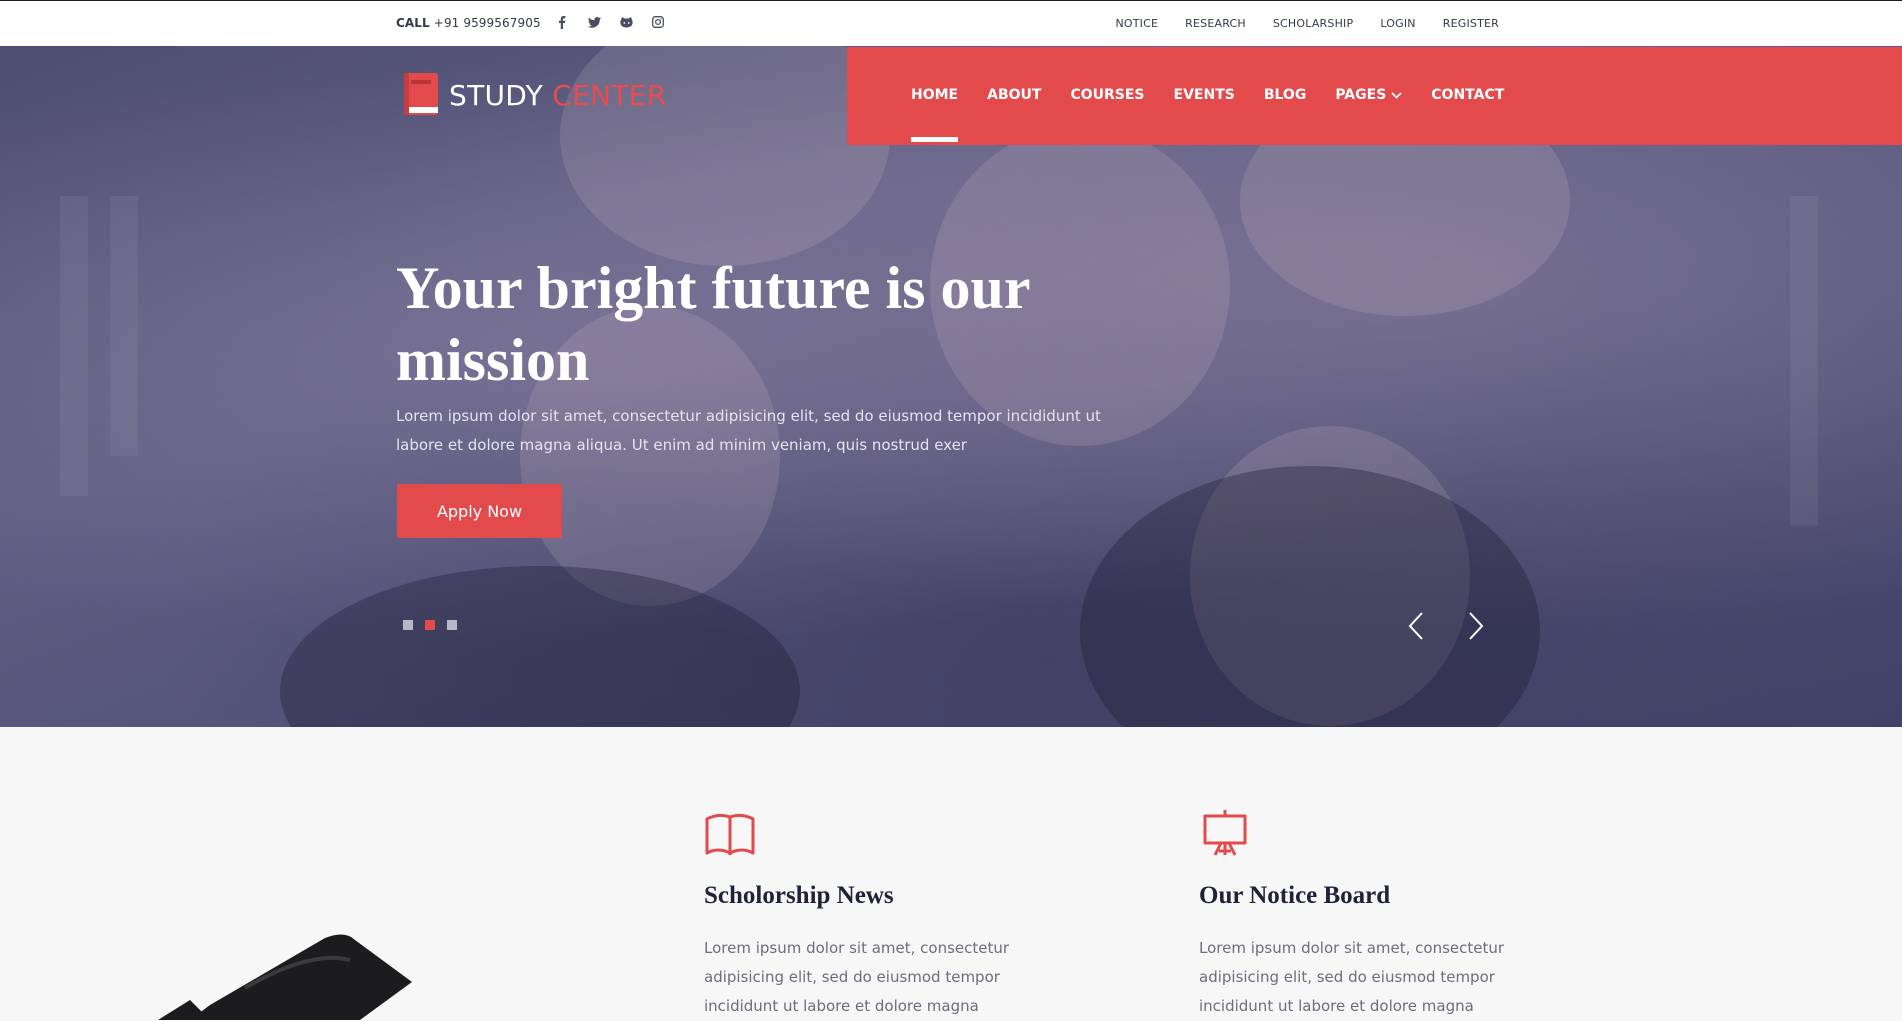  I want to click on nav-blog: BLOG, so click(1285, 95).